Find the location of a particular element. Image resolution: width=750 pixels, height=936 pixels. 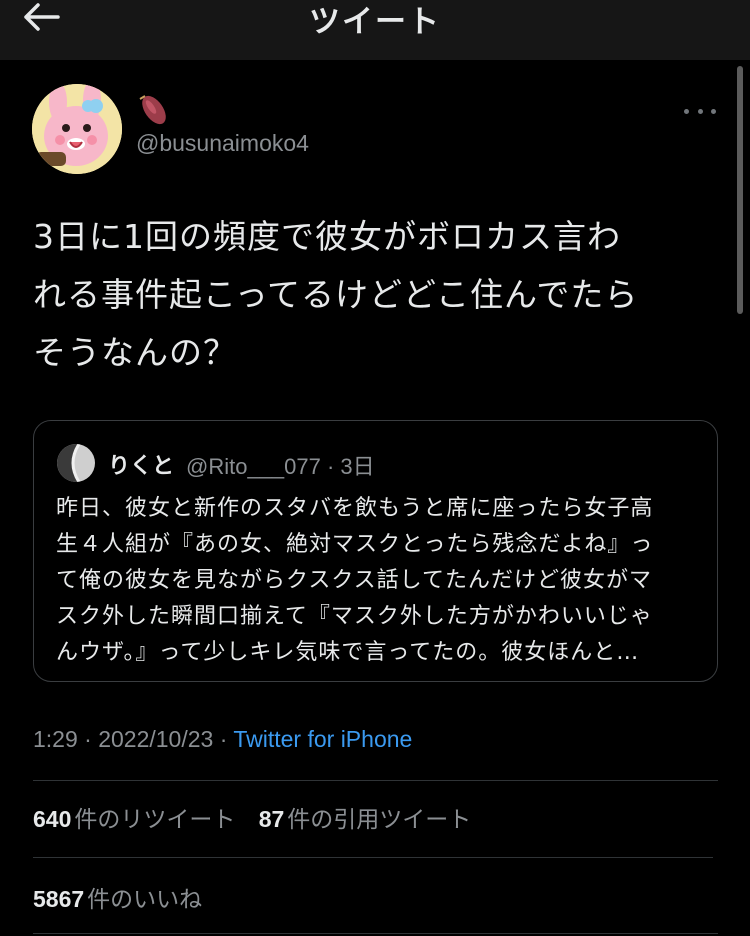

retweets-stat: 640 件のリツイート is located at coordinates (134, 817).